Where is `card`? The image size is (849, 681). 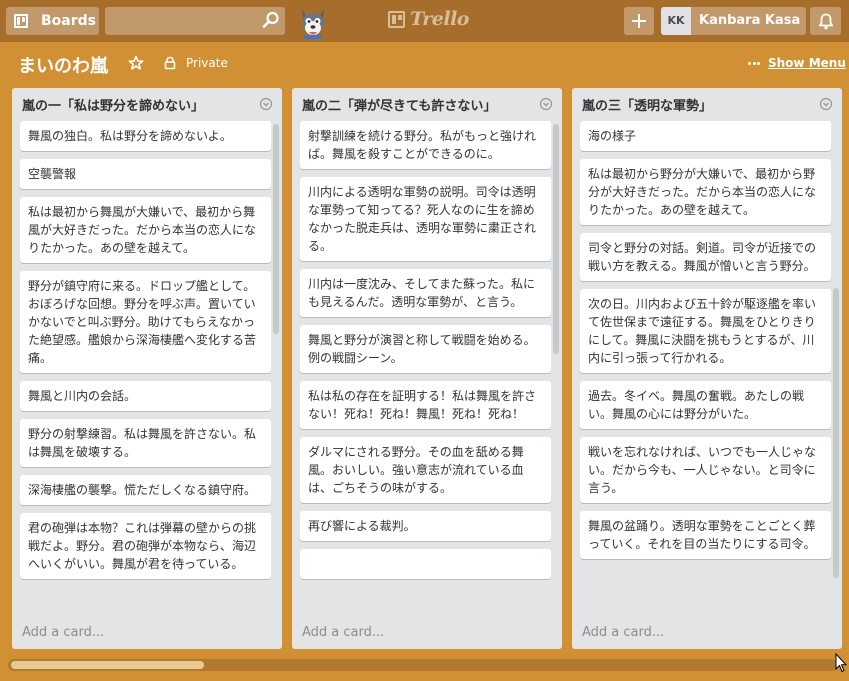 card is located at coordinates (425, 564).